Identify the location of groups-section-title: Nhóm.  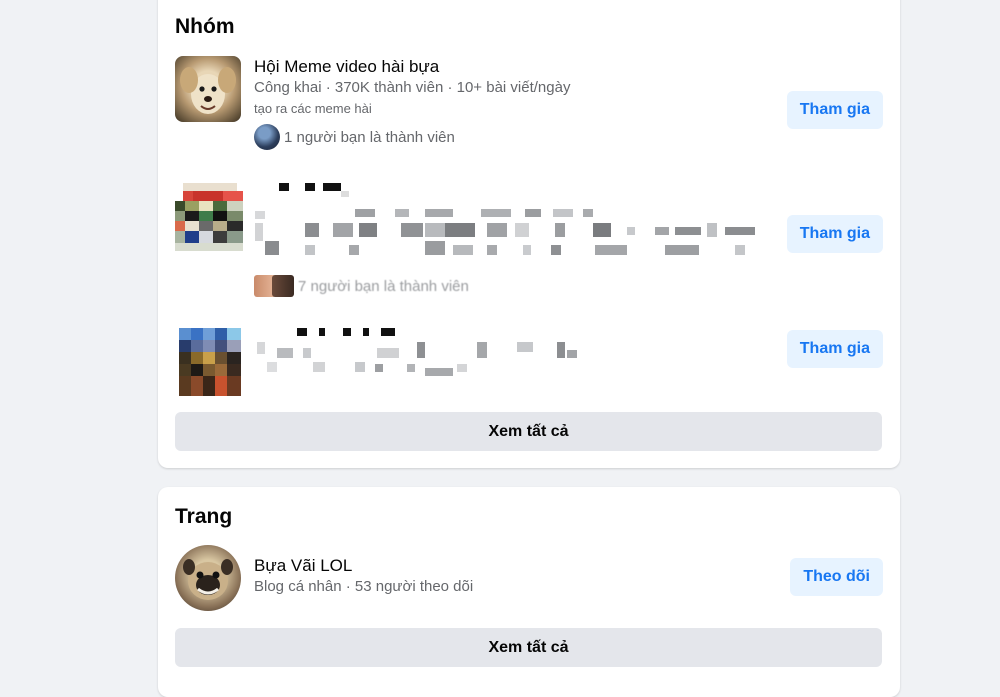
(205, 26).